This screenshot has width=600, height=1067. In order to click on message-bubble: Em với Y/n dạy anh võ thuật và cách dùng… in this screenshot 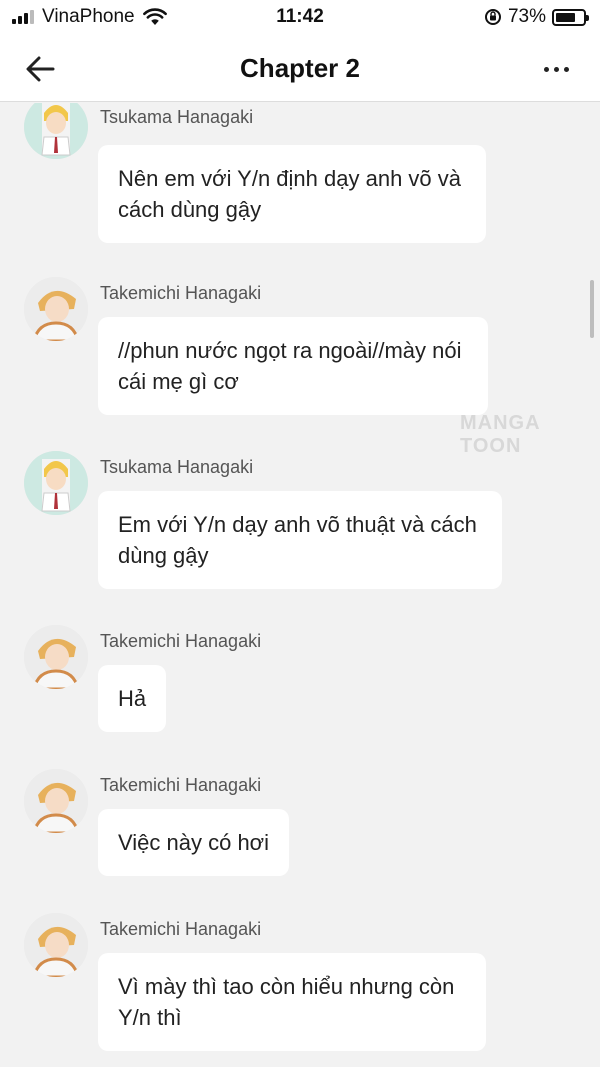, I will do `click(300, 540)`.